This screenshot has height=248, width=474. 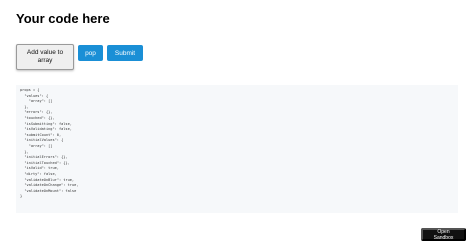 What do you see at coordinates (443, 234) in the screenshot?
I see `open-sandbox-button: Open Sandbox` at bounding box center [443, 234].